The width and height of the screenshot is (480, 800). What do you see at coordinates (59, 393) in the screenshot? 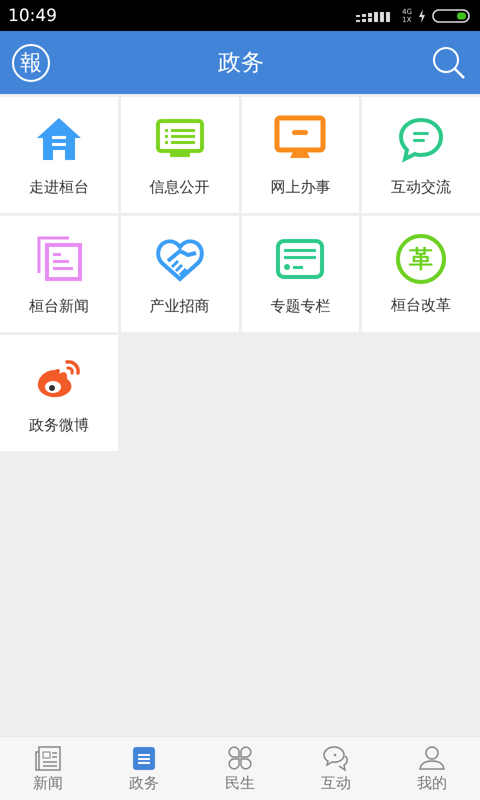
I see `menu-tile: 政务微博` at bounding box center [59, 393].